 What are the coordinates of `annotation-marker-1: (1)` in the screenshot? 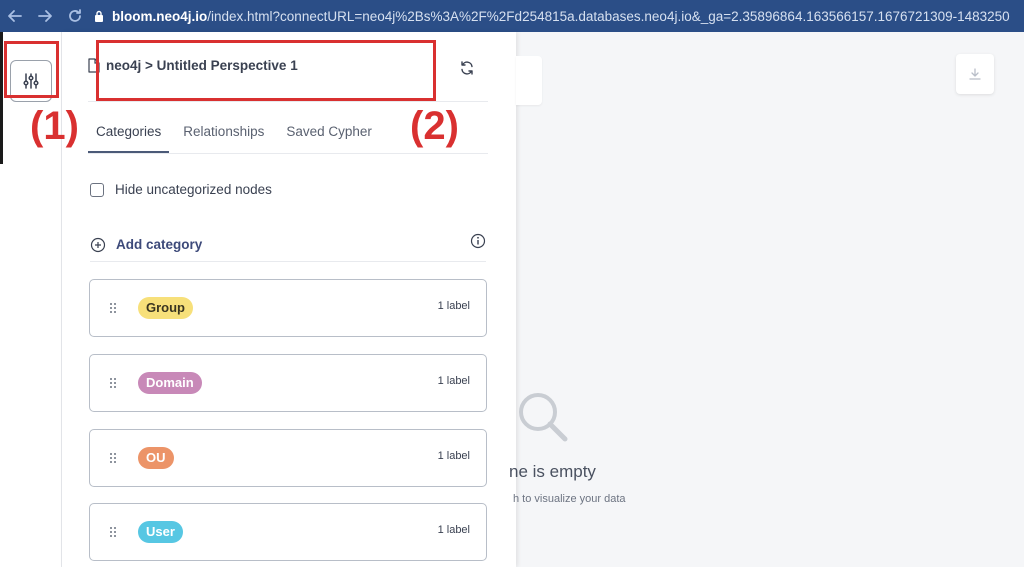 It's located at (54, 126).